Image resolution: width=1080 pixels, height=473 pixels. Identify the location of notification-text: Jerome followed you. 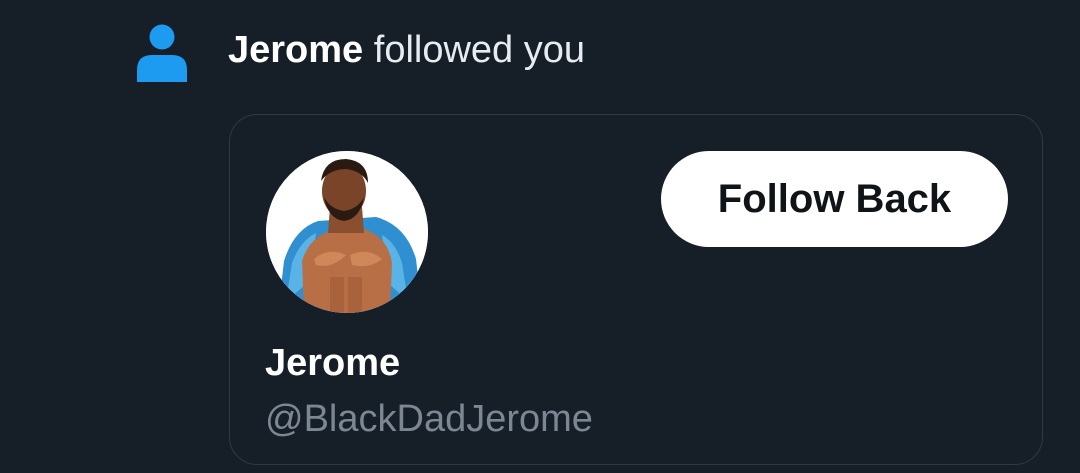
(406, 50).